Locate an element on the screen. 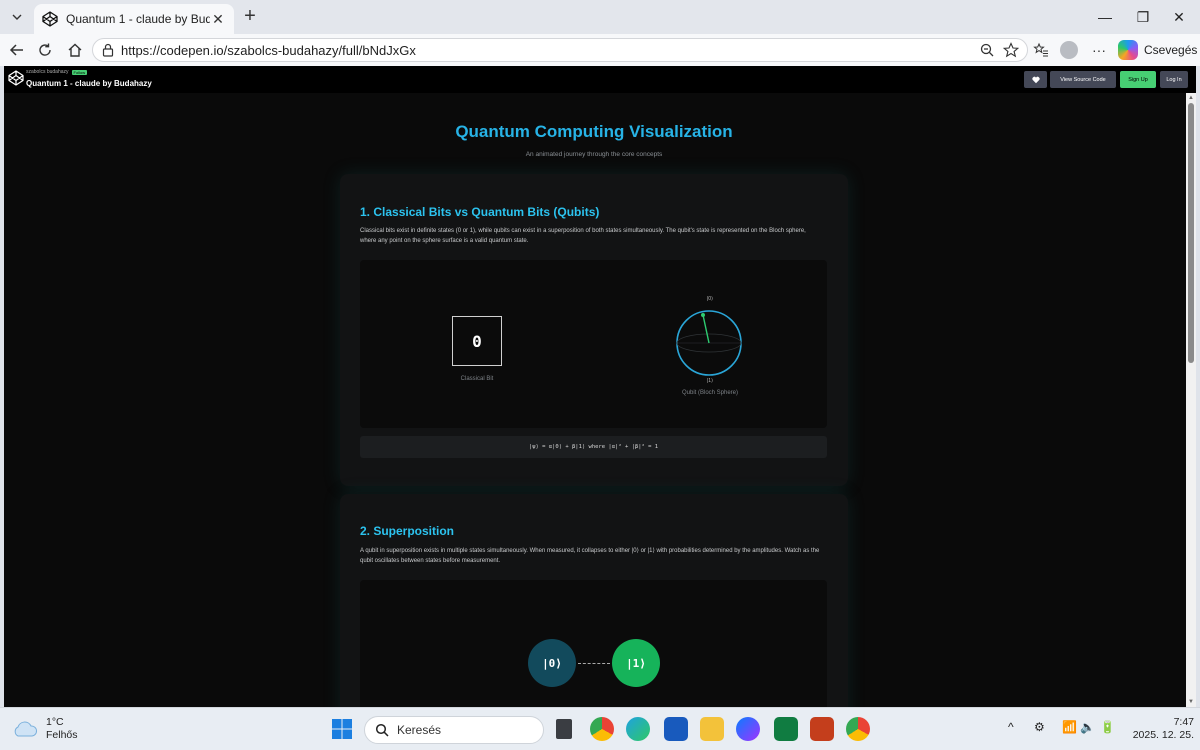  more-options-button: ··· is located at coordinates (1099, 50).